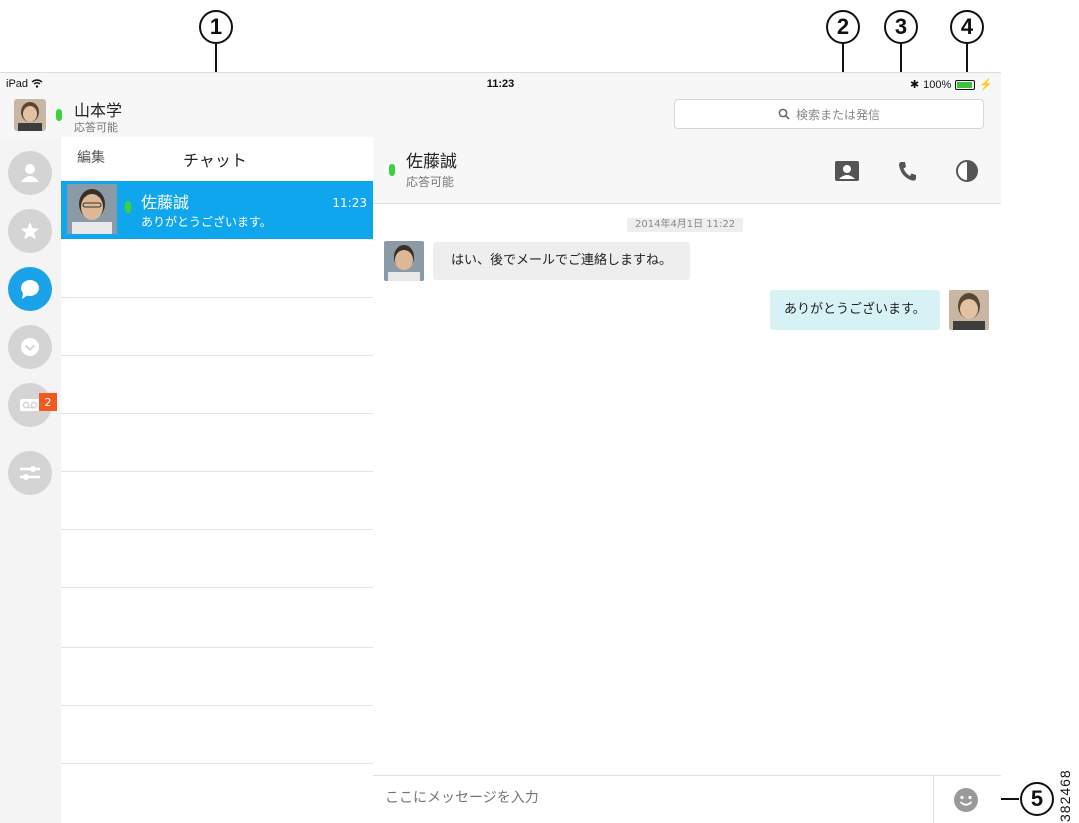 The height and width of the screenshot is (823, 1079). Describe the element at coordinates (914, 85) in the screenshot. I see `bluetooth-icon: ✱` at that location.